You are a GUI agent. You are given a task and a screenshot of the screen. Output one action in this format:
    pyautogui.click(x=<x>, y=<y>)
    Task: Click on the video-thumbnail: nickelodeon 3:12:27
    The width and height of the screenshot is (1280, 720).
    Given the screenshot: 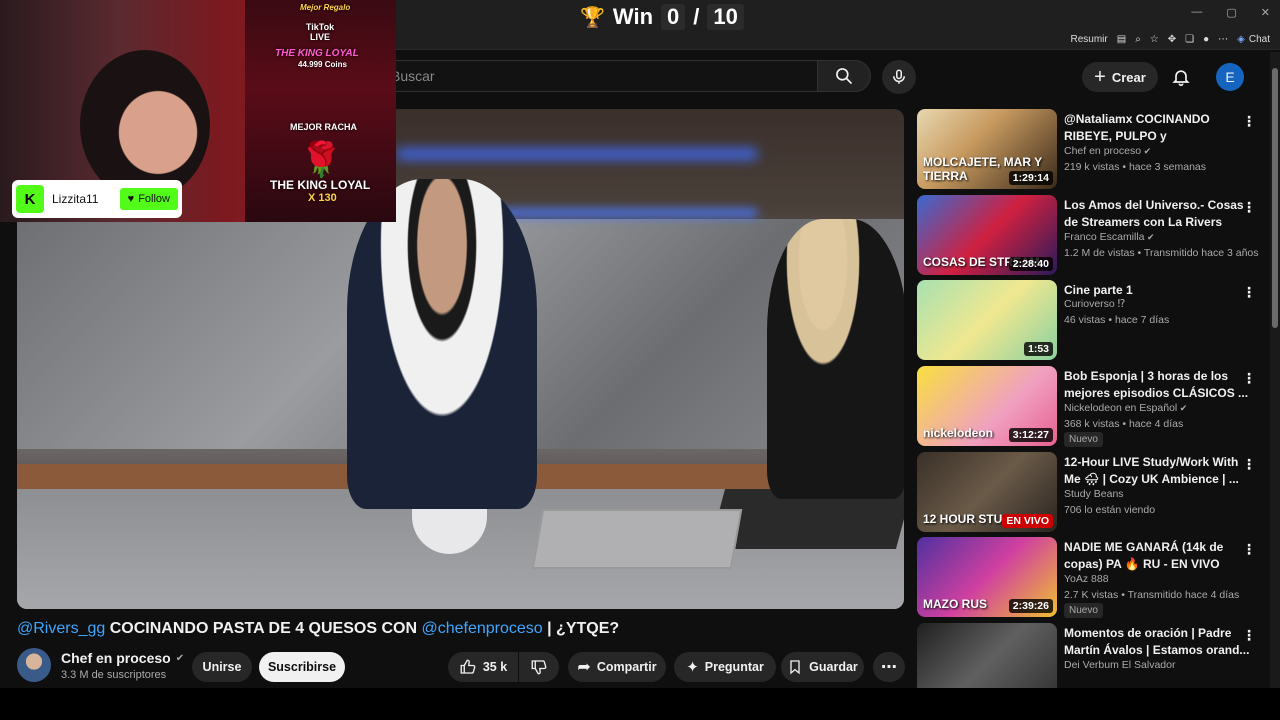 What is the action you would take?
    pyautogui.click(x=987, y=406)
    